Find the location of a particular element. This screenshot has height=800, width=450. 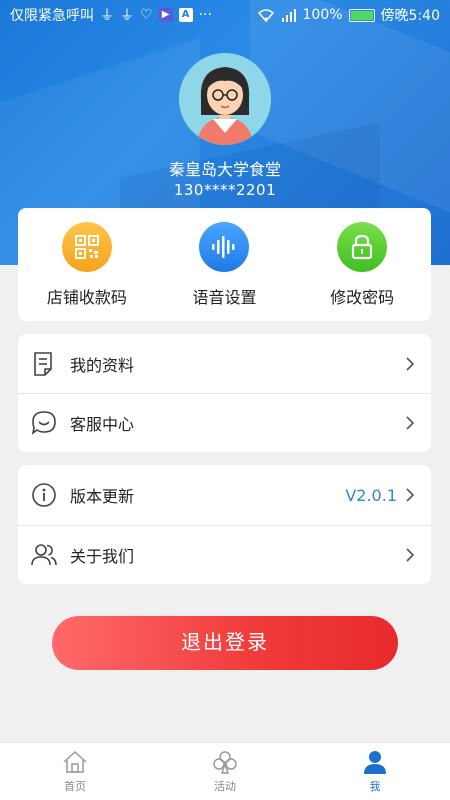

menu-item-about-us: 关于我们 is located at coordinates (224, 554).